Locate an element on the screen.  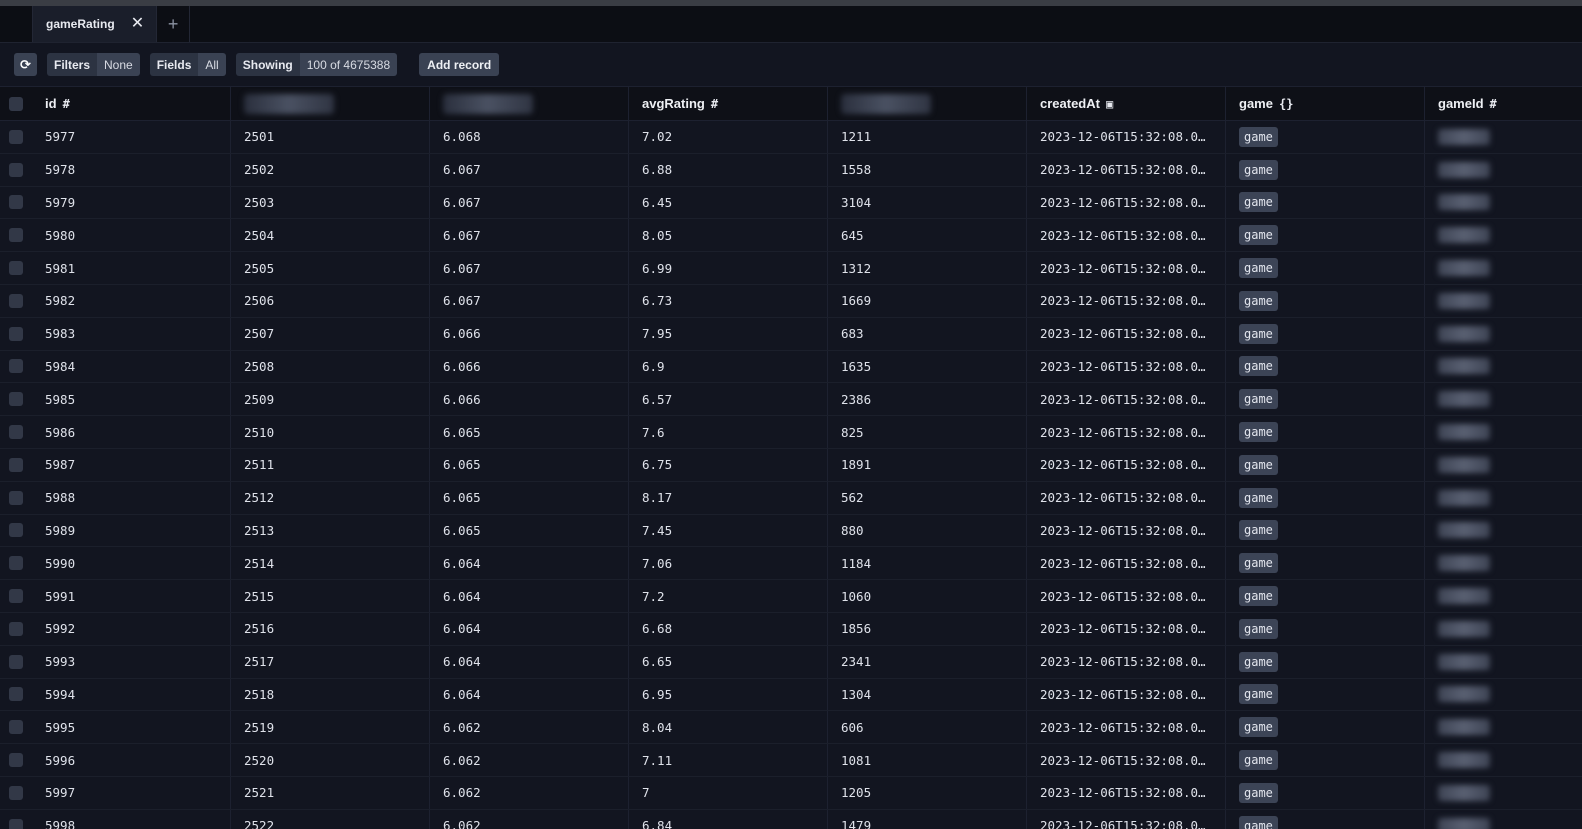
column-header-avgRating: avgRating # is located at coordinates (728, 103).